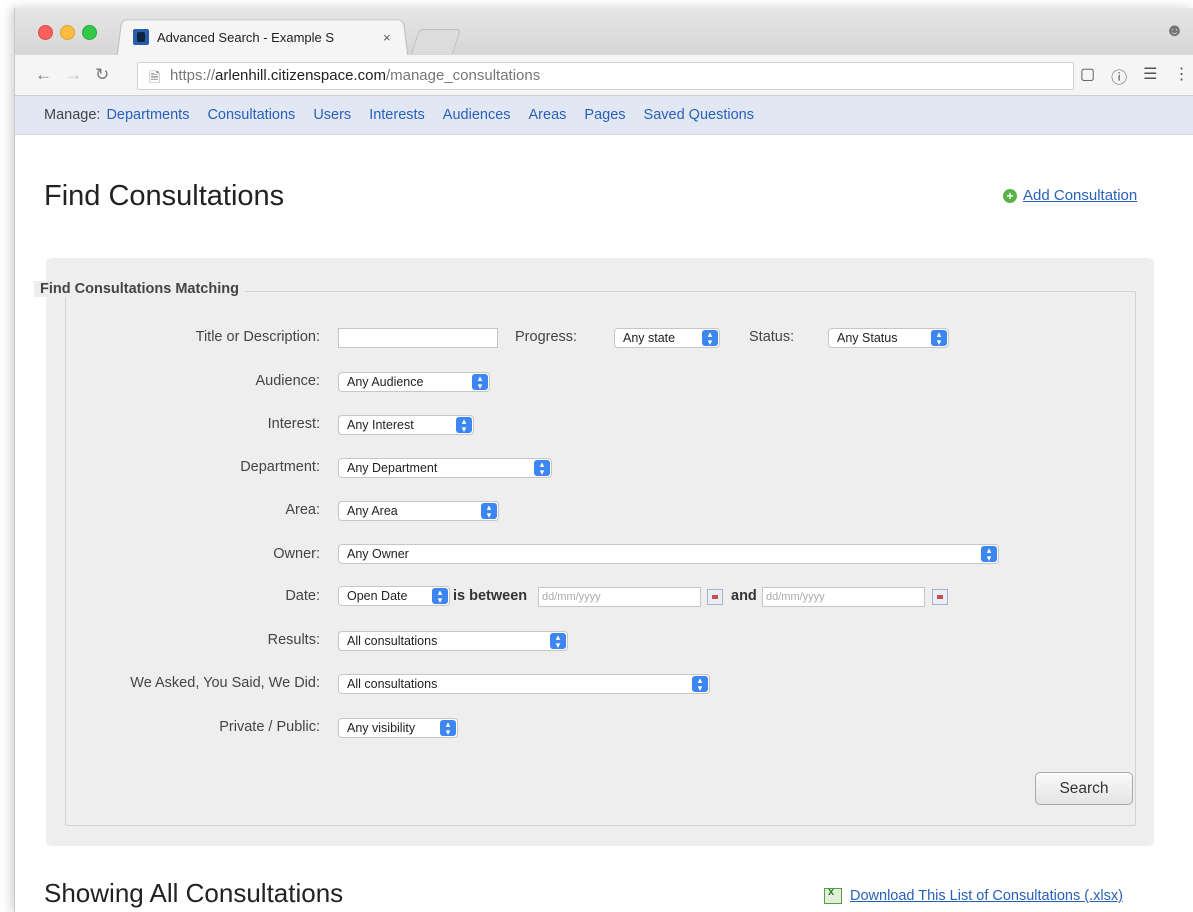  What do you see at coordinates (251, 115) in the screenshot?
I see `manage-link-consultations: Consultations` at bounding box center [251, 115].